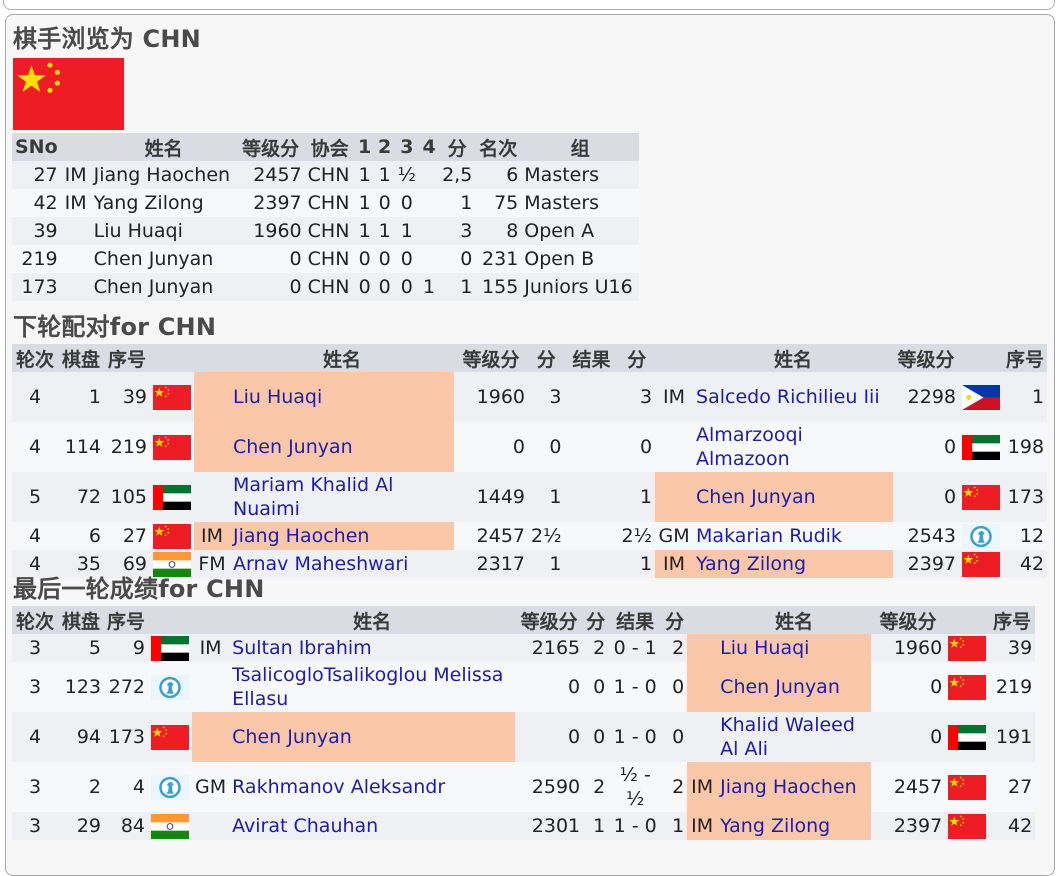 The image size is (1064, 876). Describe the element at coordinates (35, 397) in the screenshot. I see `round-cell: 4` at that location.